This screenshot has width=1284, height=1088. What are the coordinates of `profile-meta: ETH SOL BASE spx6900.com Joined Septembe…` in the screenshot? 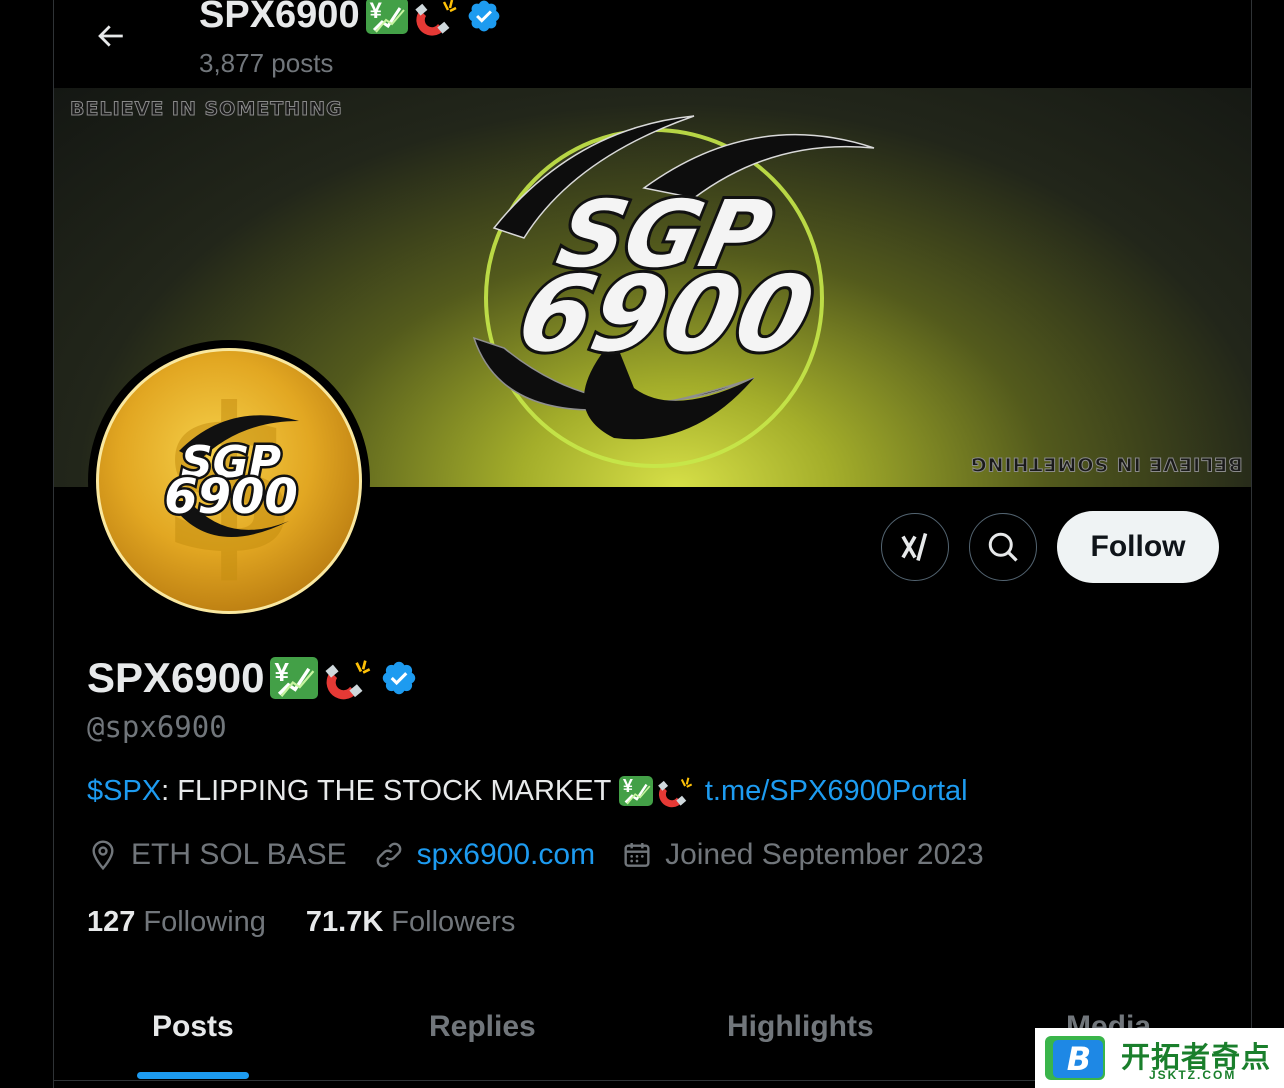 It's located at (548, 855).